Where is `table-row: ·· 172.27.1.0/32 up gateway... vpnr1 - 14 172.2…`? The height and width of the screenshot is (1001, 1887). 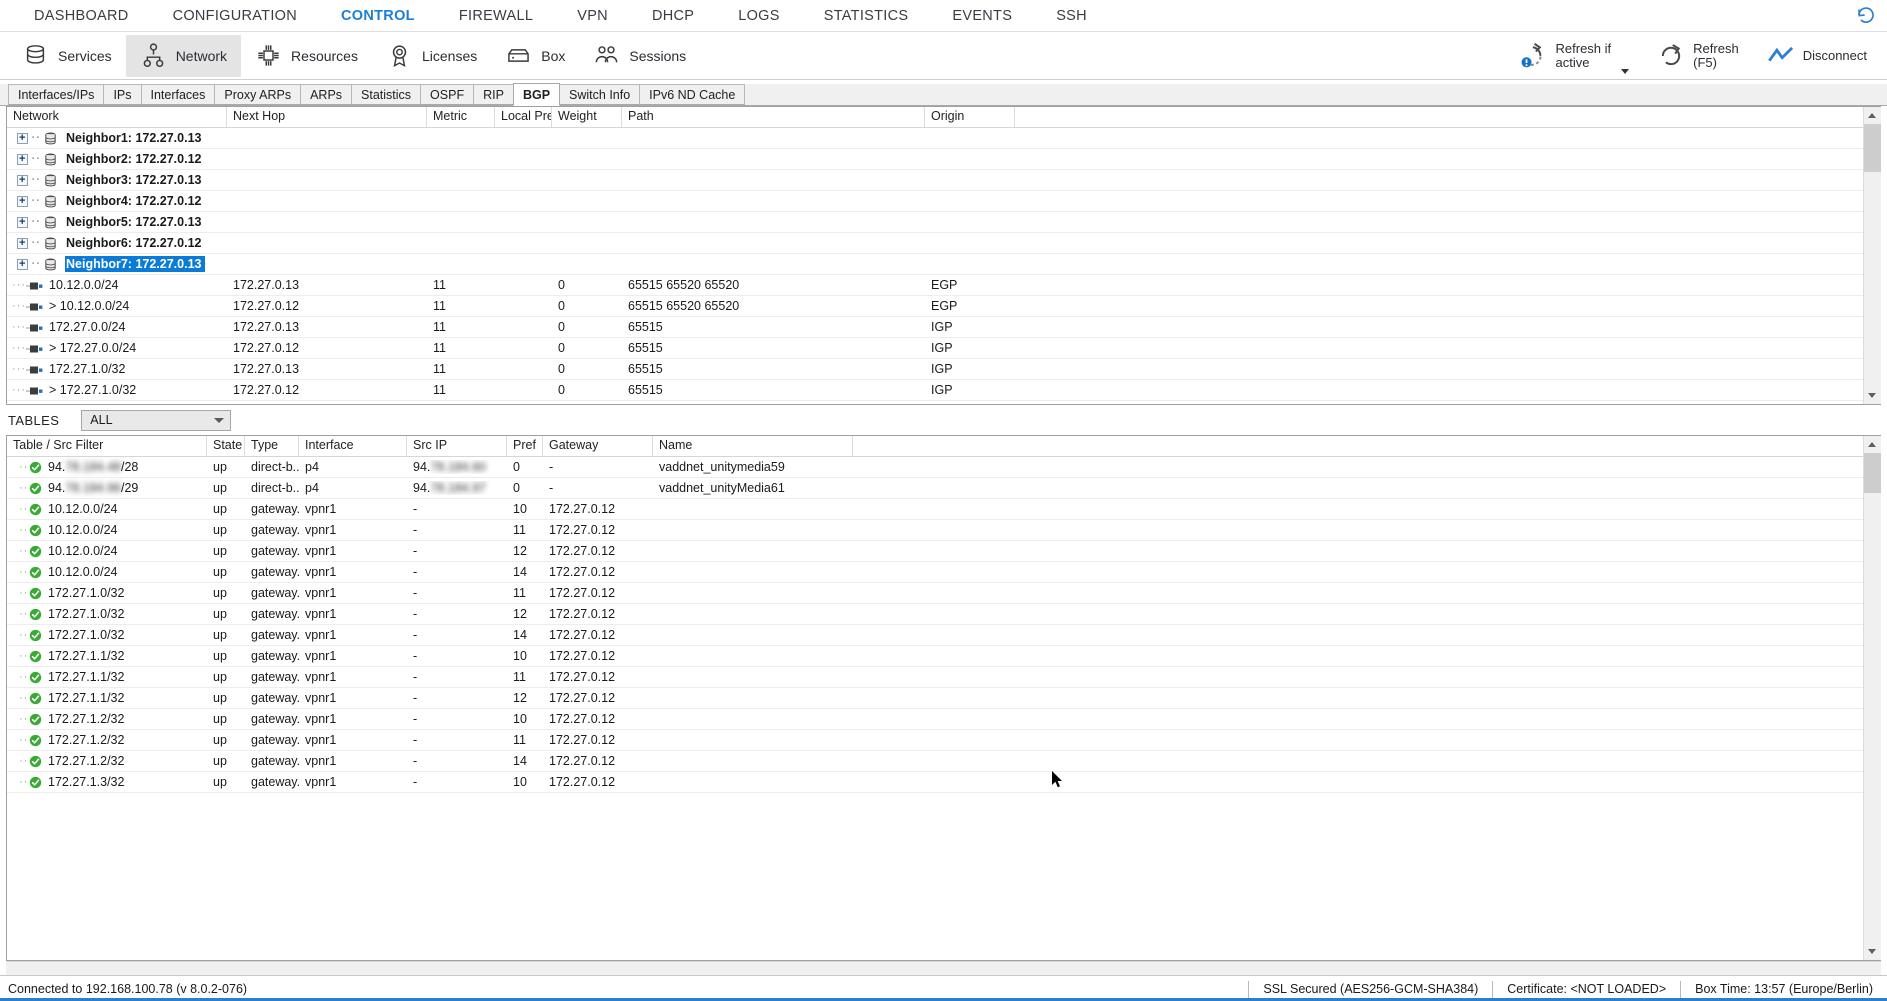
table-row: ·· 172.27.1.0/32 up gateway... vpnr1 - 14 172.2… is located at coordinates (943, 635).